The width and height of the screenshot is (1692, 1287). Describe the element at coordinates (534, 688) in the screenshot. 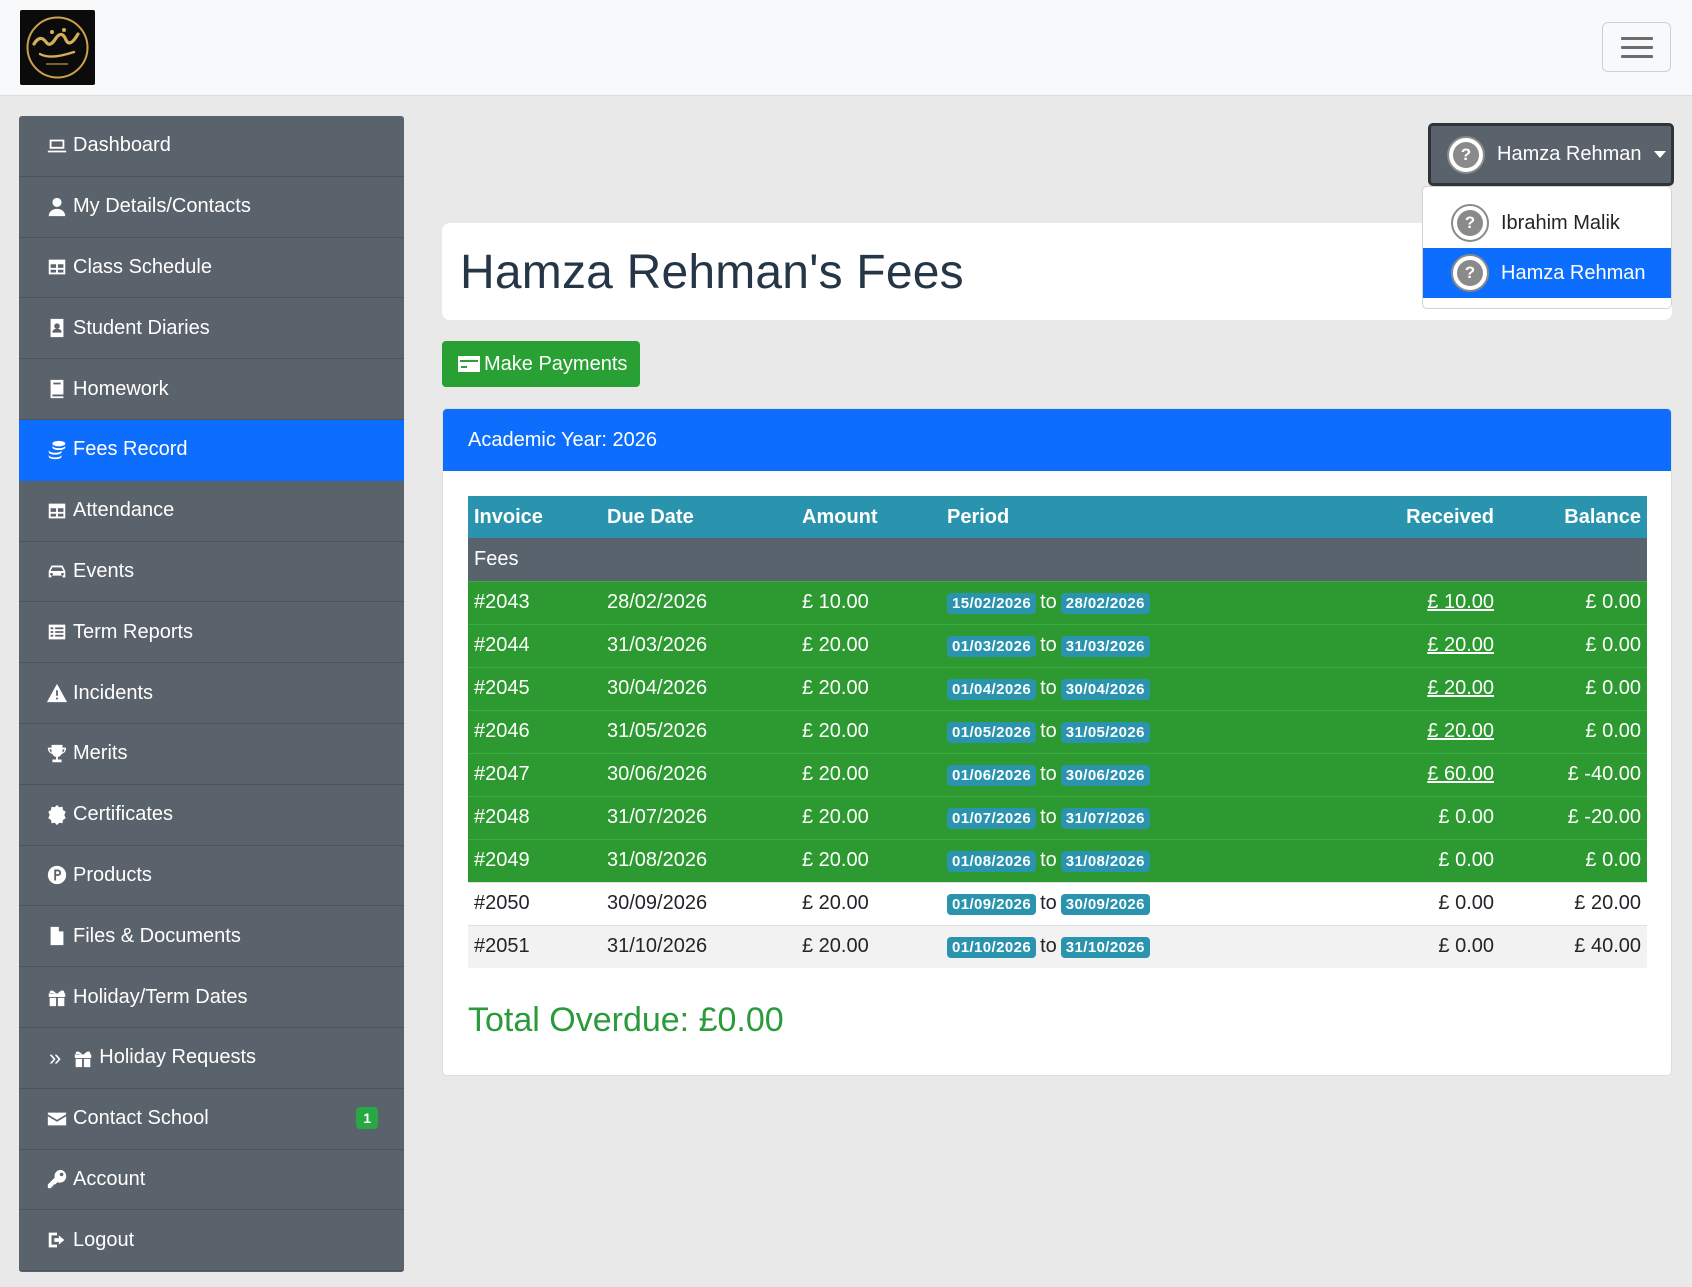

I see `invoice-cell: #2045` at that location.